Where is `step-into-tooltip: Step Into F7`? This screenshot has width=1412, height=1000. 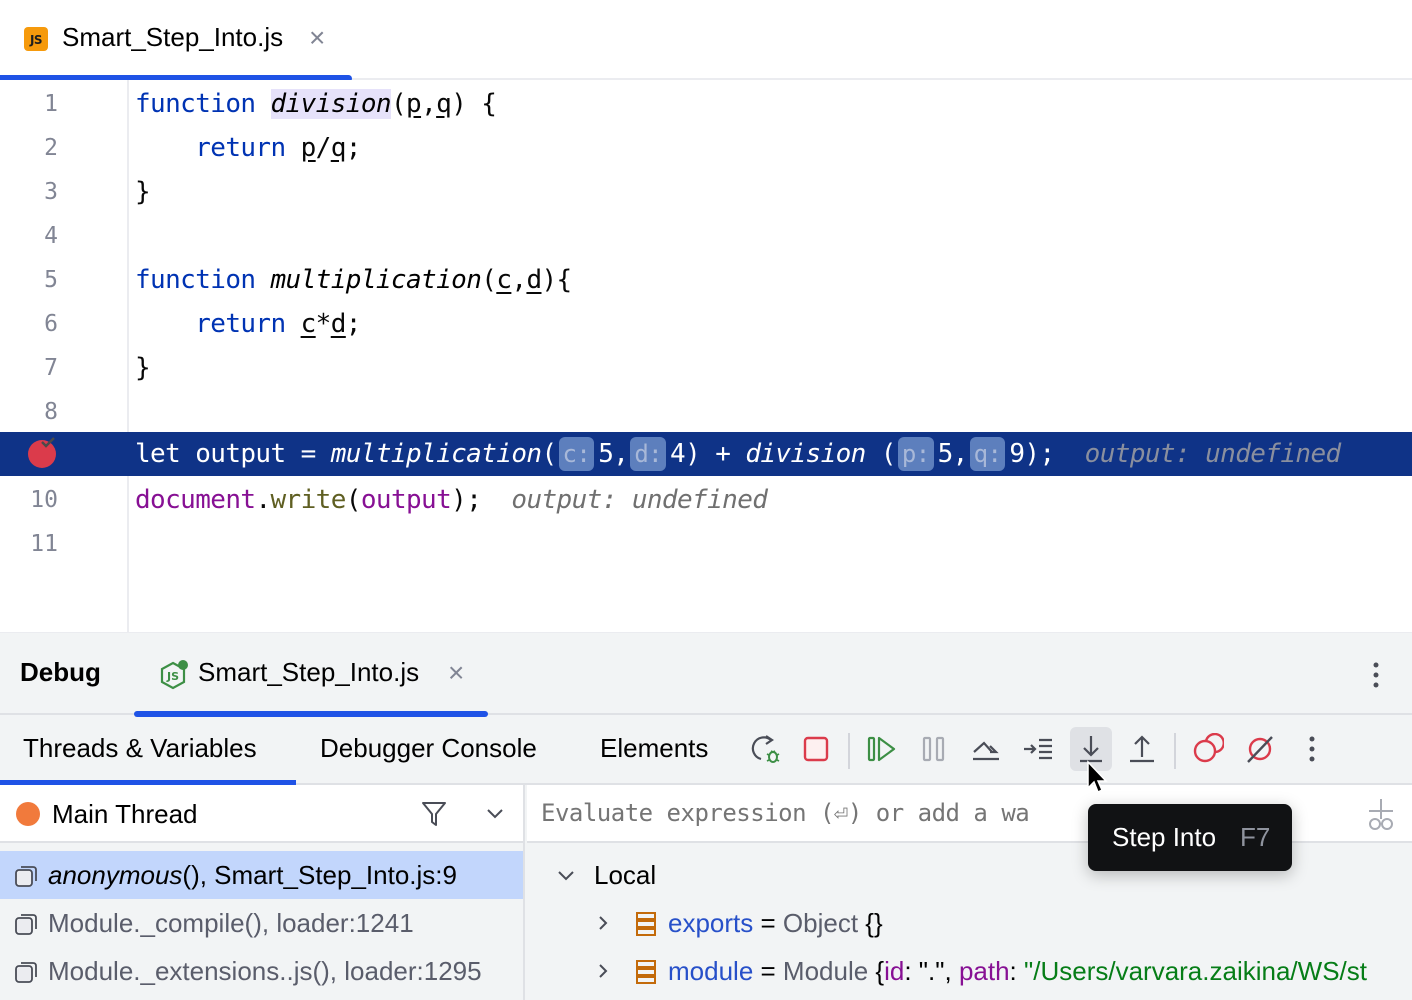 step-into-tooltip: Step Into F7 is located at coordinates (1190, 837).